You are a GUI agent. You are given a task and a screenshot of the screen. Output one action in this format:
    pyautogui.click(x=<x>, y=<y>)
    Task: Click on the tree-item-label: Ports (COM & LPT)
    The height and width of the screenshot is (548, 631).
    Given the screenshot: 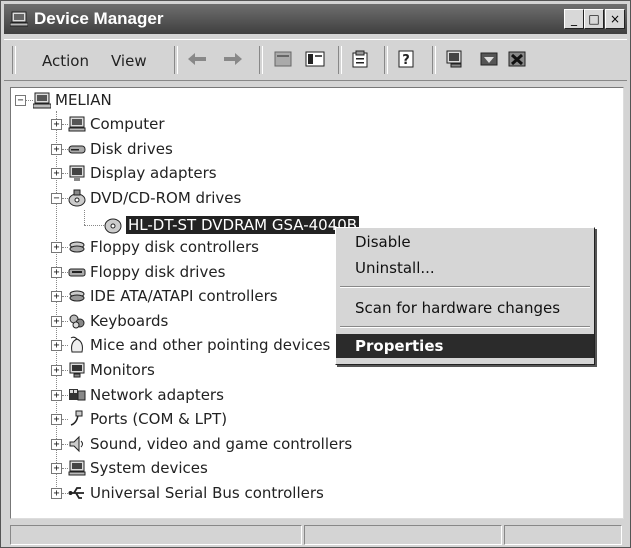 What is the action you would take?
    pyautogui.click(x=159, y=419)
    